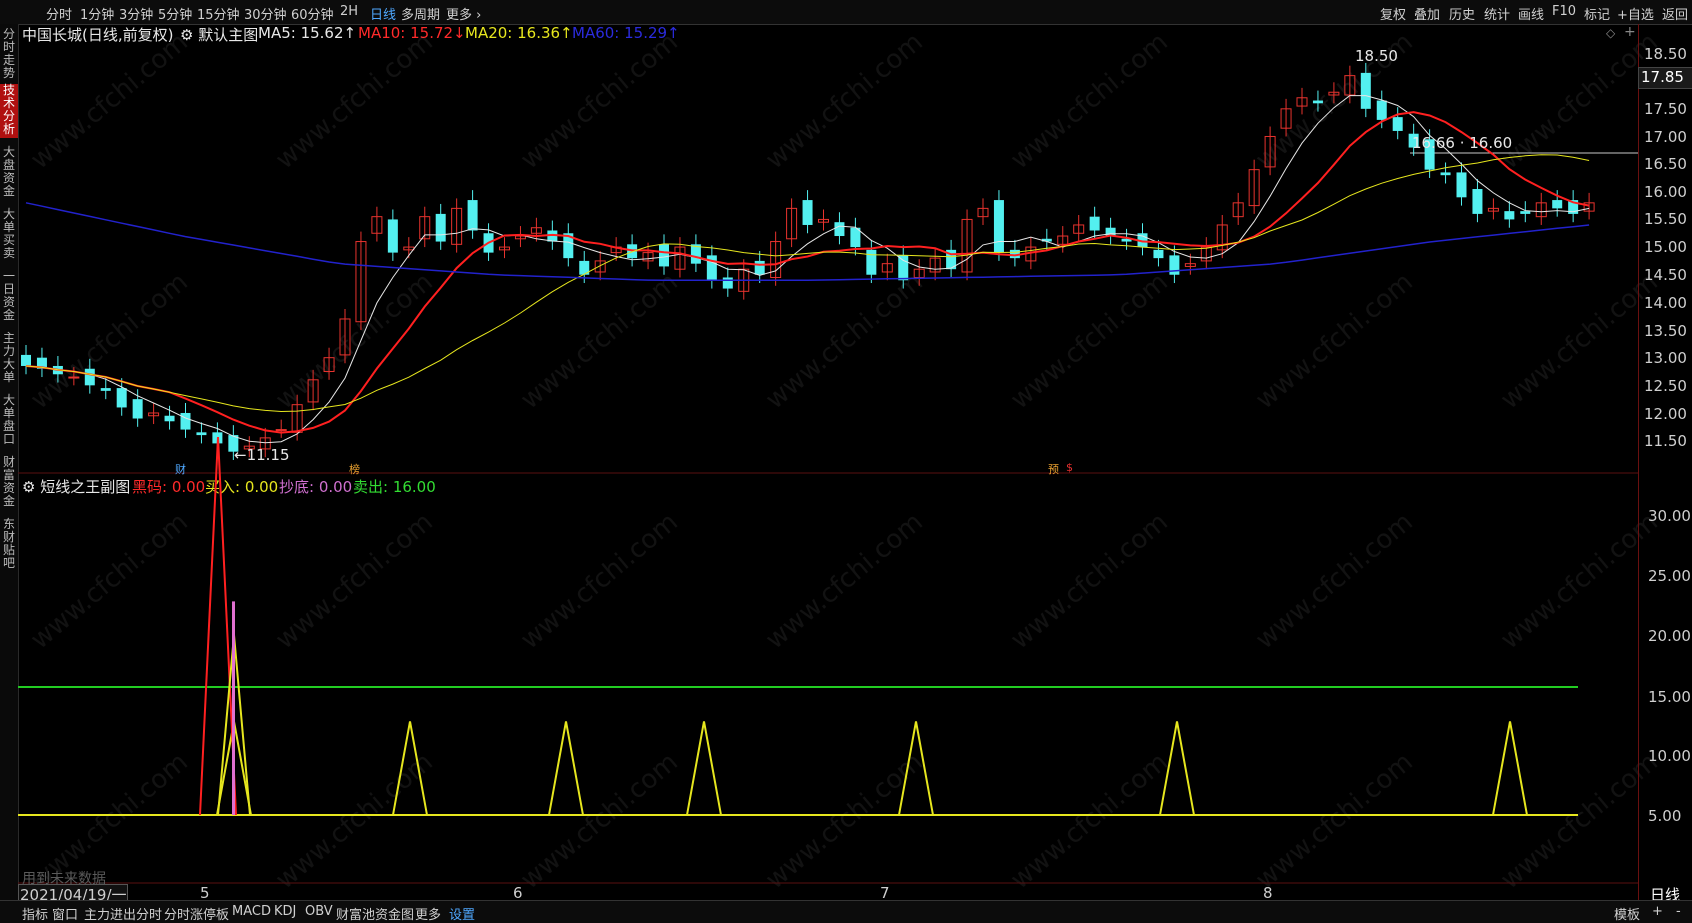 The image size is (1692, 923). What do you see at coordinates (1665, 331) in the screenshot?
I see `price-tick-label: 13.50` at bounding box center [1665, 331].